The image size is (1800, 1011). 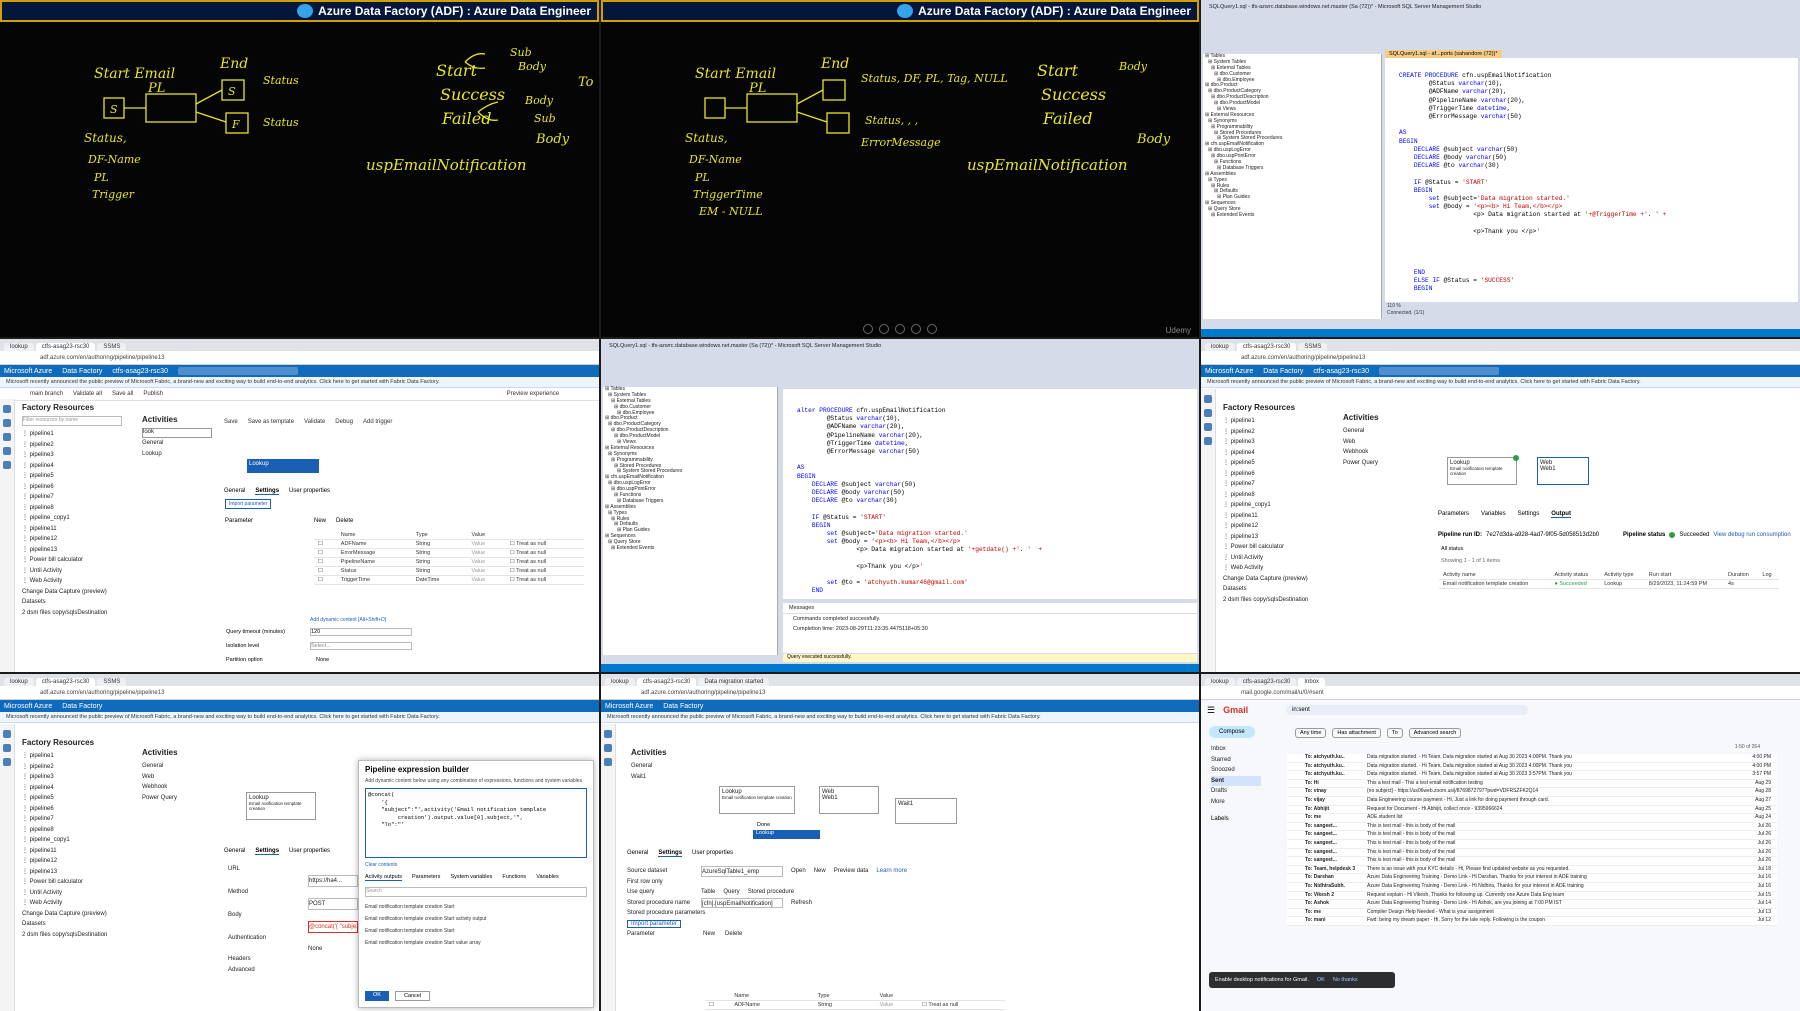 What do you see at coordinates (476, 892) in the screenshot?
I see `builder-search: Search` at bounding box center [476, 892].